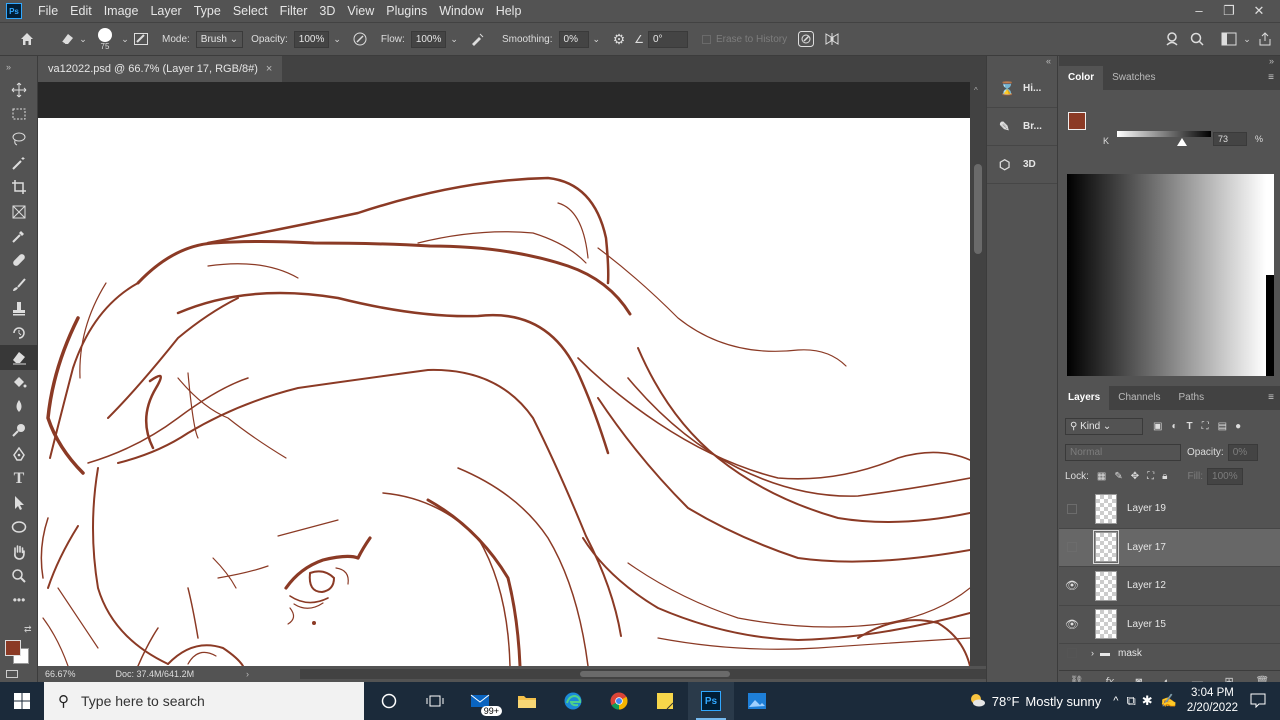  Describe the element at coordinates (141, 39) in the screenshot. I see `brush-settings-icon` at that location.